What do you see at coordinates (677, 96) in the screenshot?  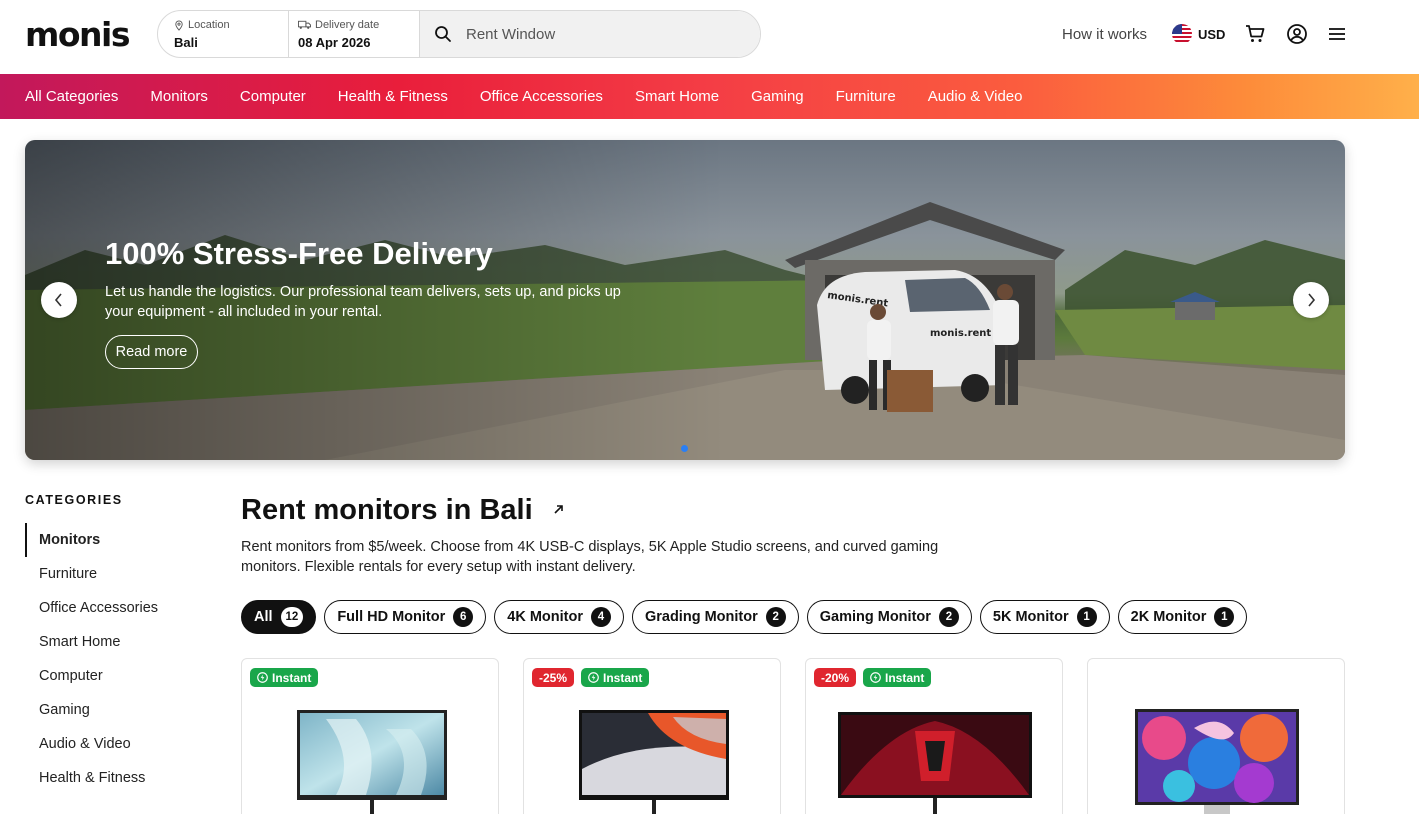 I see `nav-item-smart-home: Smart Home` at bounding box center [677, 96].